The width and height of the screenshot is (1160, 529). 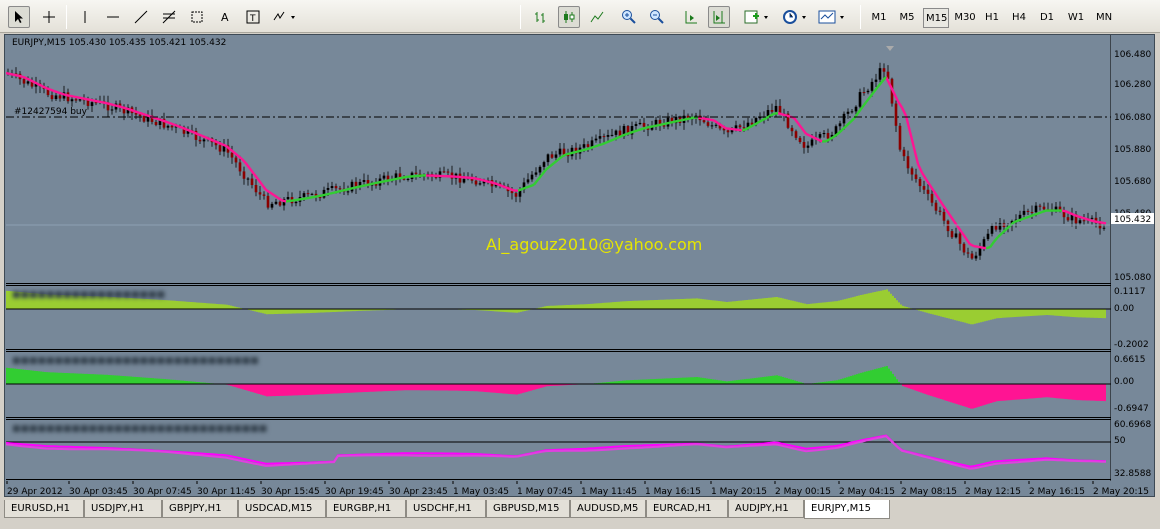 I want to click on crosshair-icon, so click(x=49, y=17).